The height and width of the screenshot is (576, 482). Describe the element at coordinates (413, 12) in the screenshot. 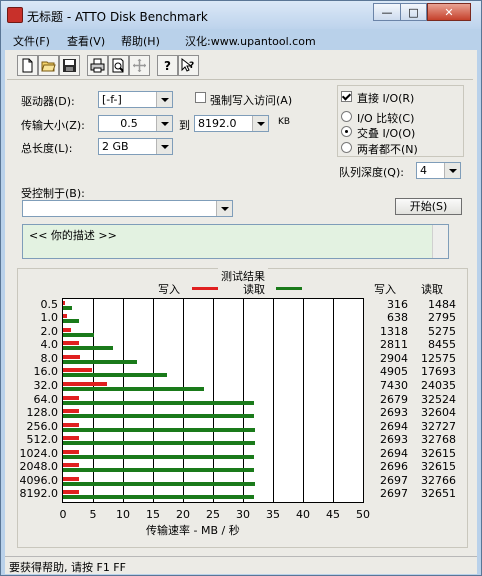

I see `maximize-button: □` at that location.